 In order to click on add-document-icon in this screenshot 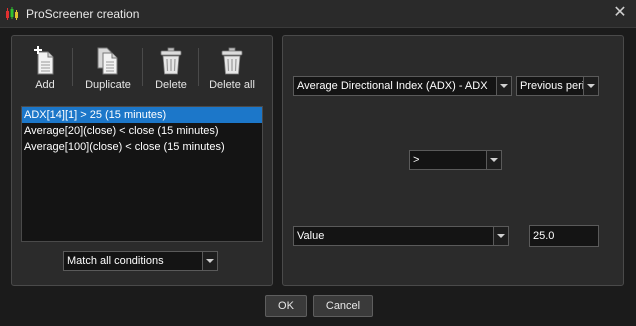, I will do `click(44, 60)`.